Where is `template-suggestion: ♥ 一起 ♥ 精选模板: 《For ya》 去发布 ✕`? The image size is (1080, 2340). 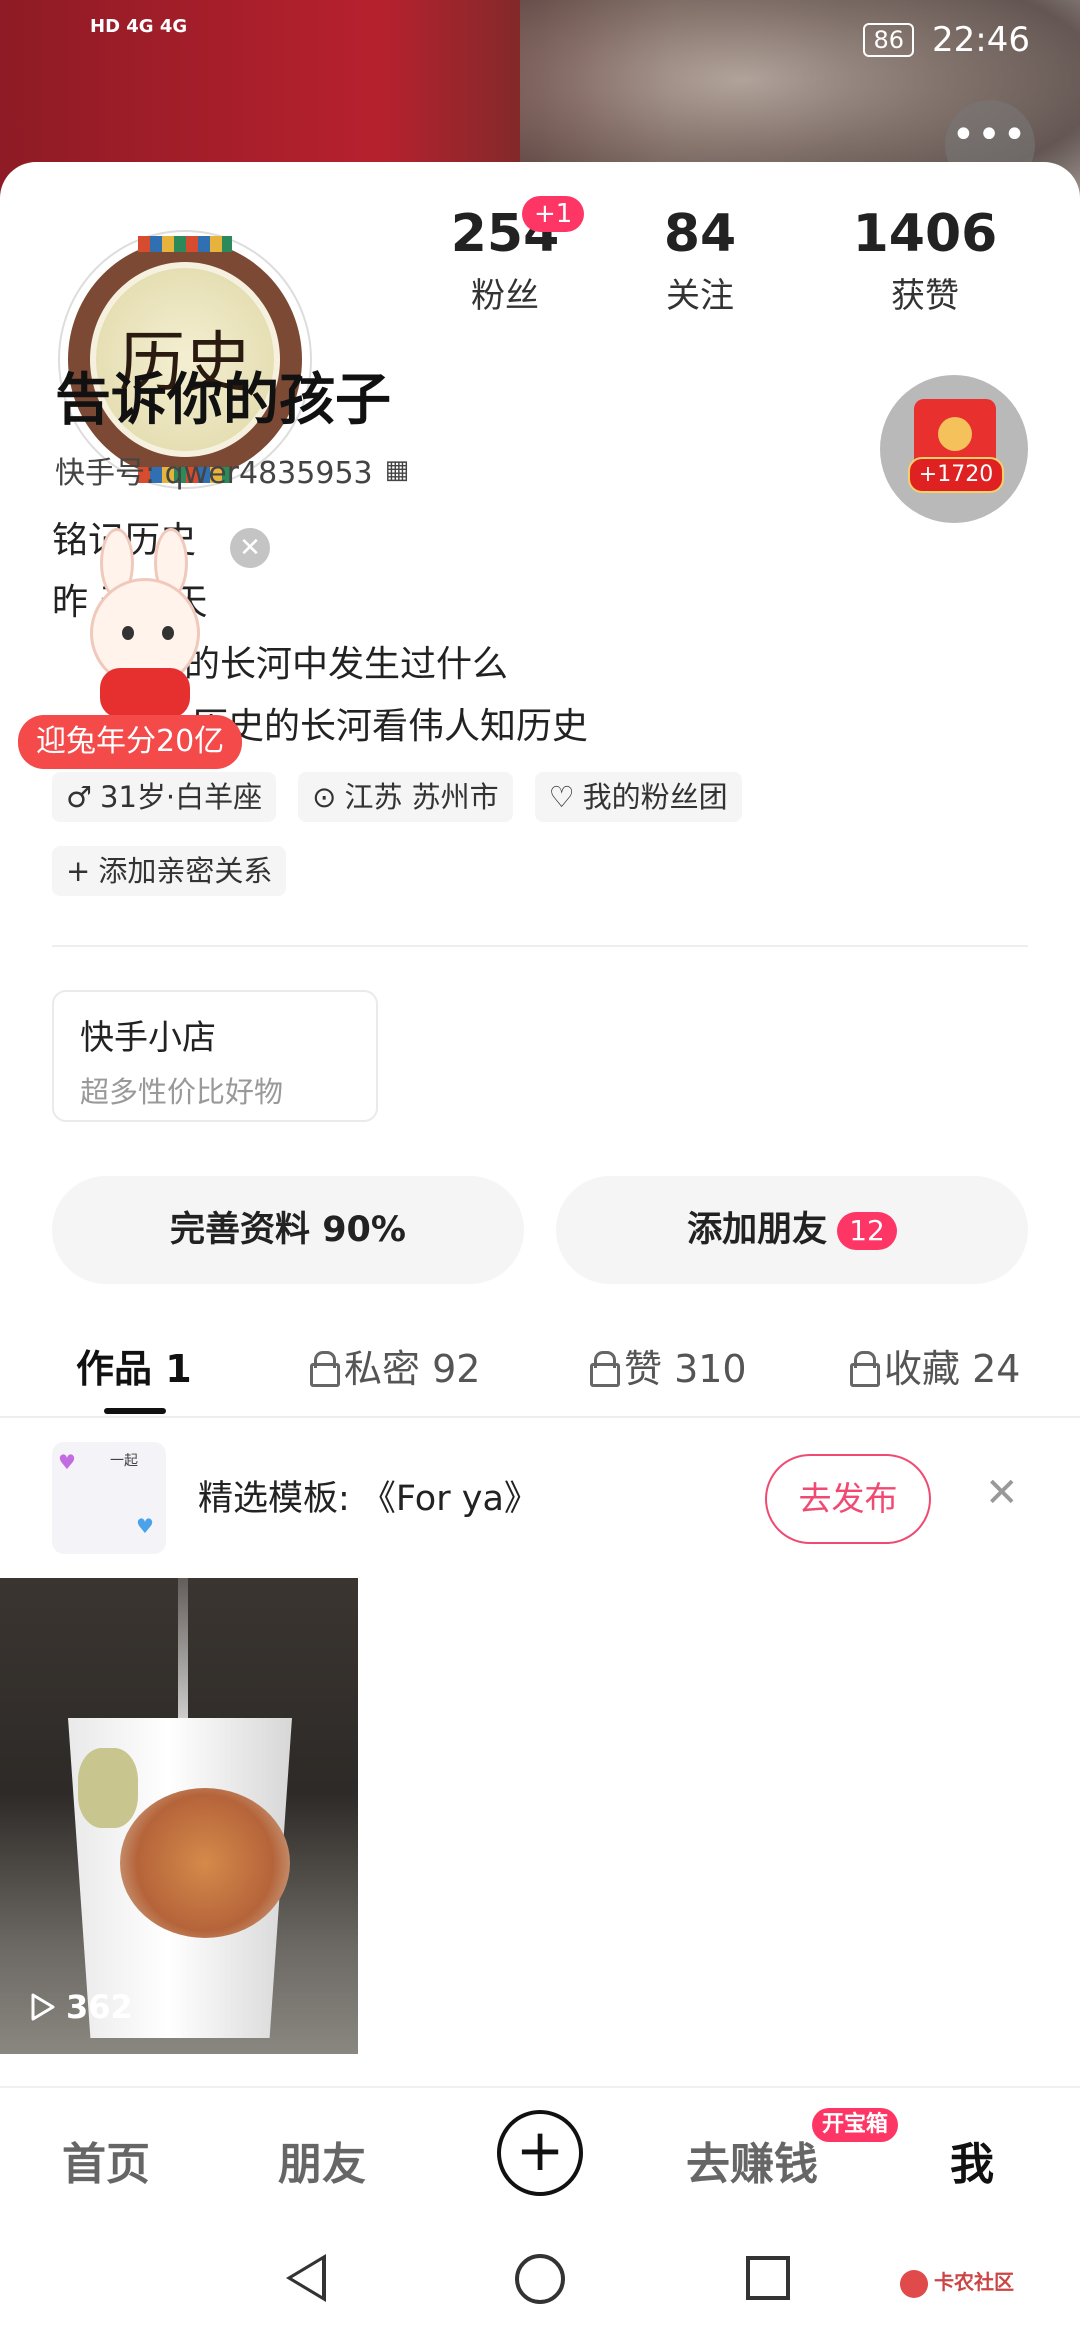
template-suggestion: ♥ 一起 ♥ 精选模板: 《For ya》 去发布 ✕ is located at coordinates (540, 1495).